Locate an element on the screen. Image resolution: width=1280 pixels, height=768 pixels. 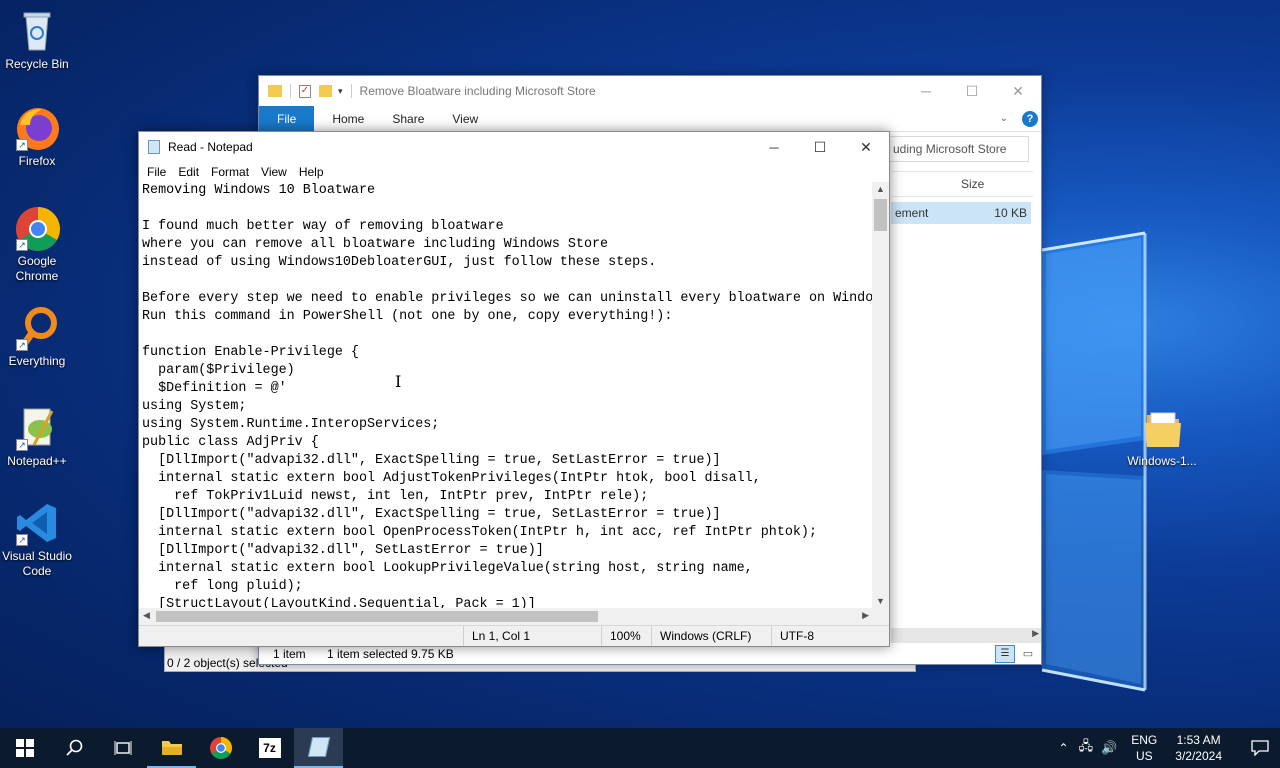
vscode-icon: ↗ is located at coordinates (37, 523).